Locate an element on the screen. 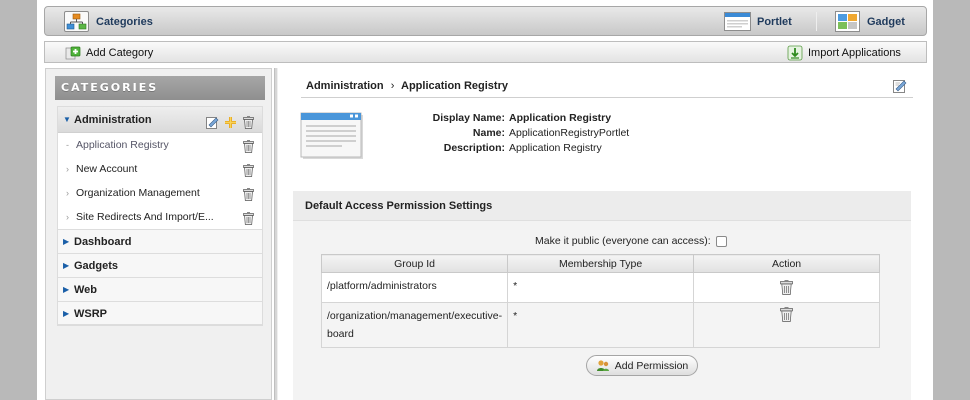  application-label: Application Registry is located at coordinates (122, 145).